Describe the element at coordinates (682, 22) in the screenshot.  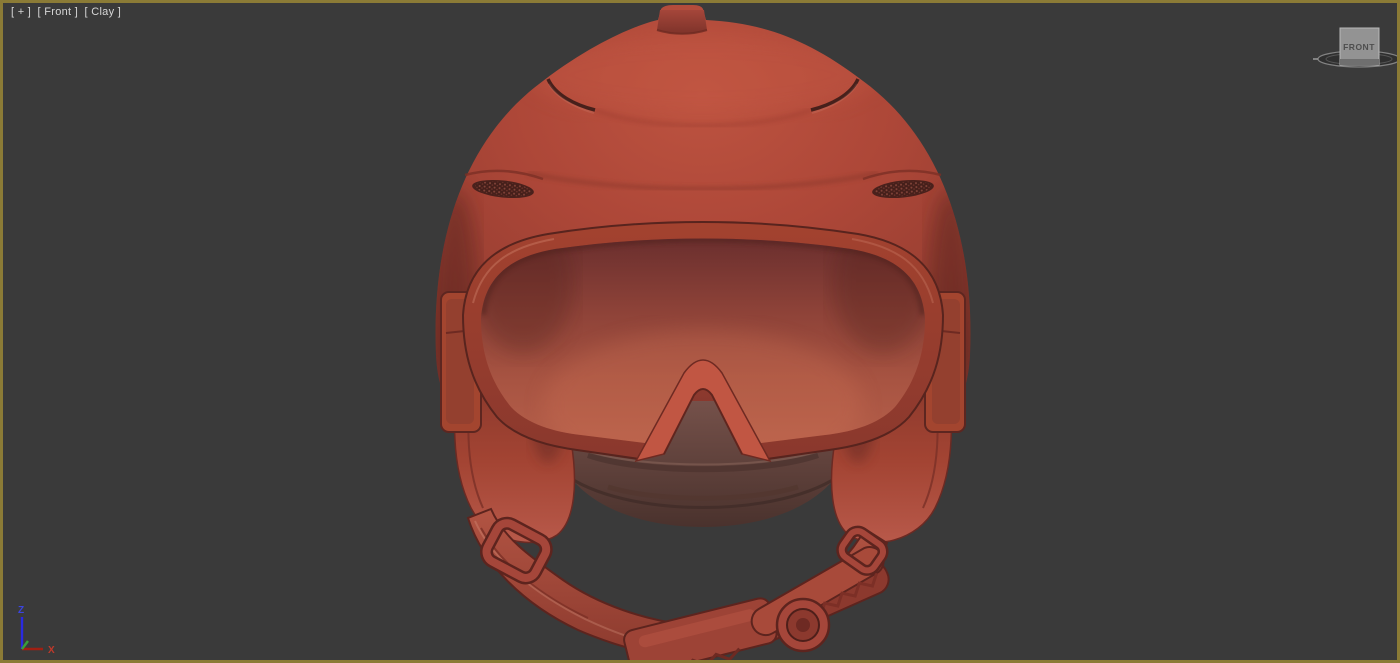
I see `top-vent-switch` at that location.